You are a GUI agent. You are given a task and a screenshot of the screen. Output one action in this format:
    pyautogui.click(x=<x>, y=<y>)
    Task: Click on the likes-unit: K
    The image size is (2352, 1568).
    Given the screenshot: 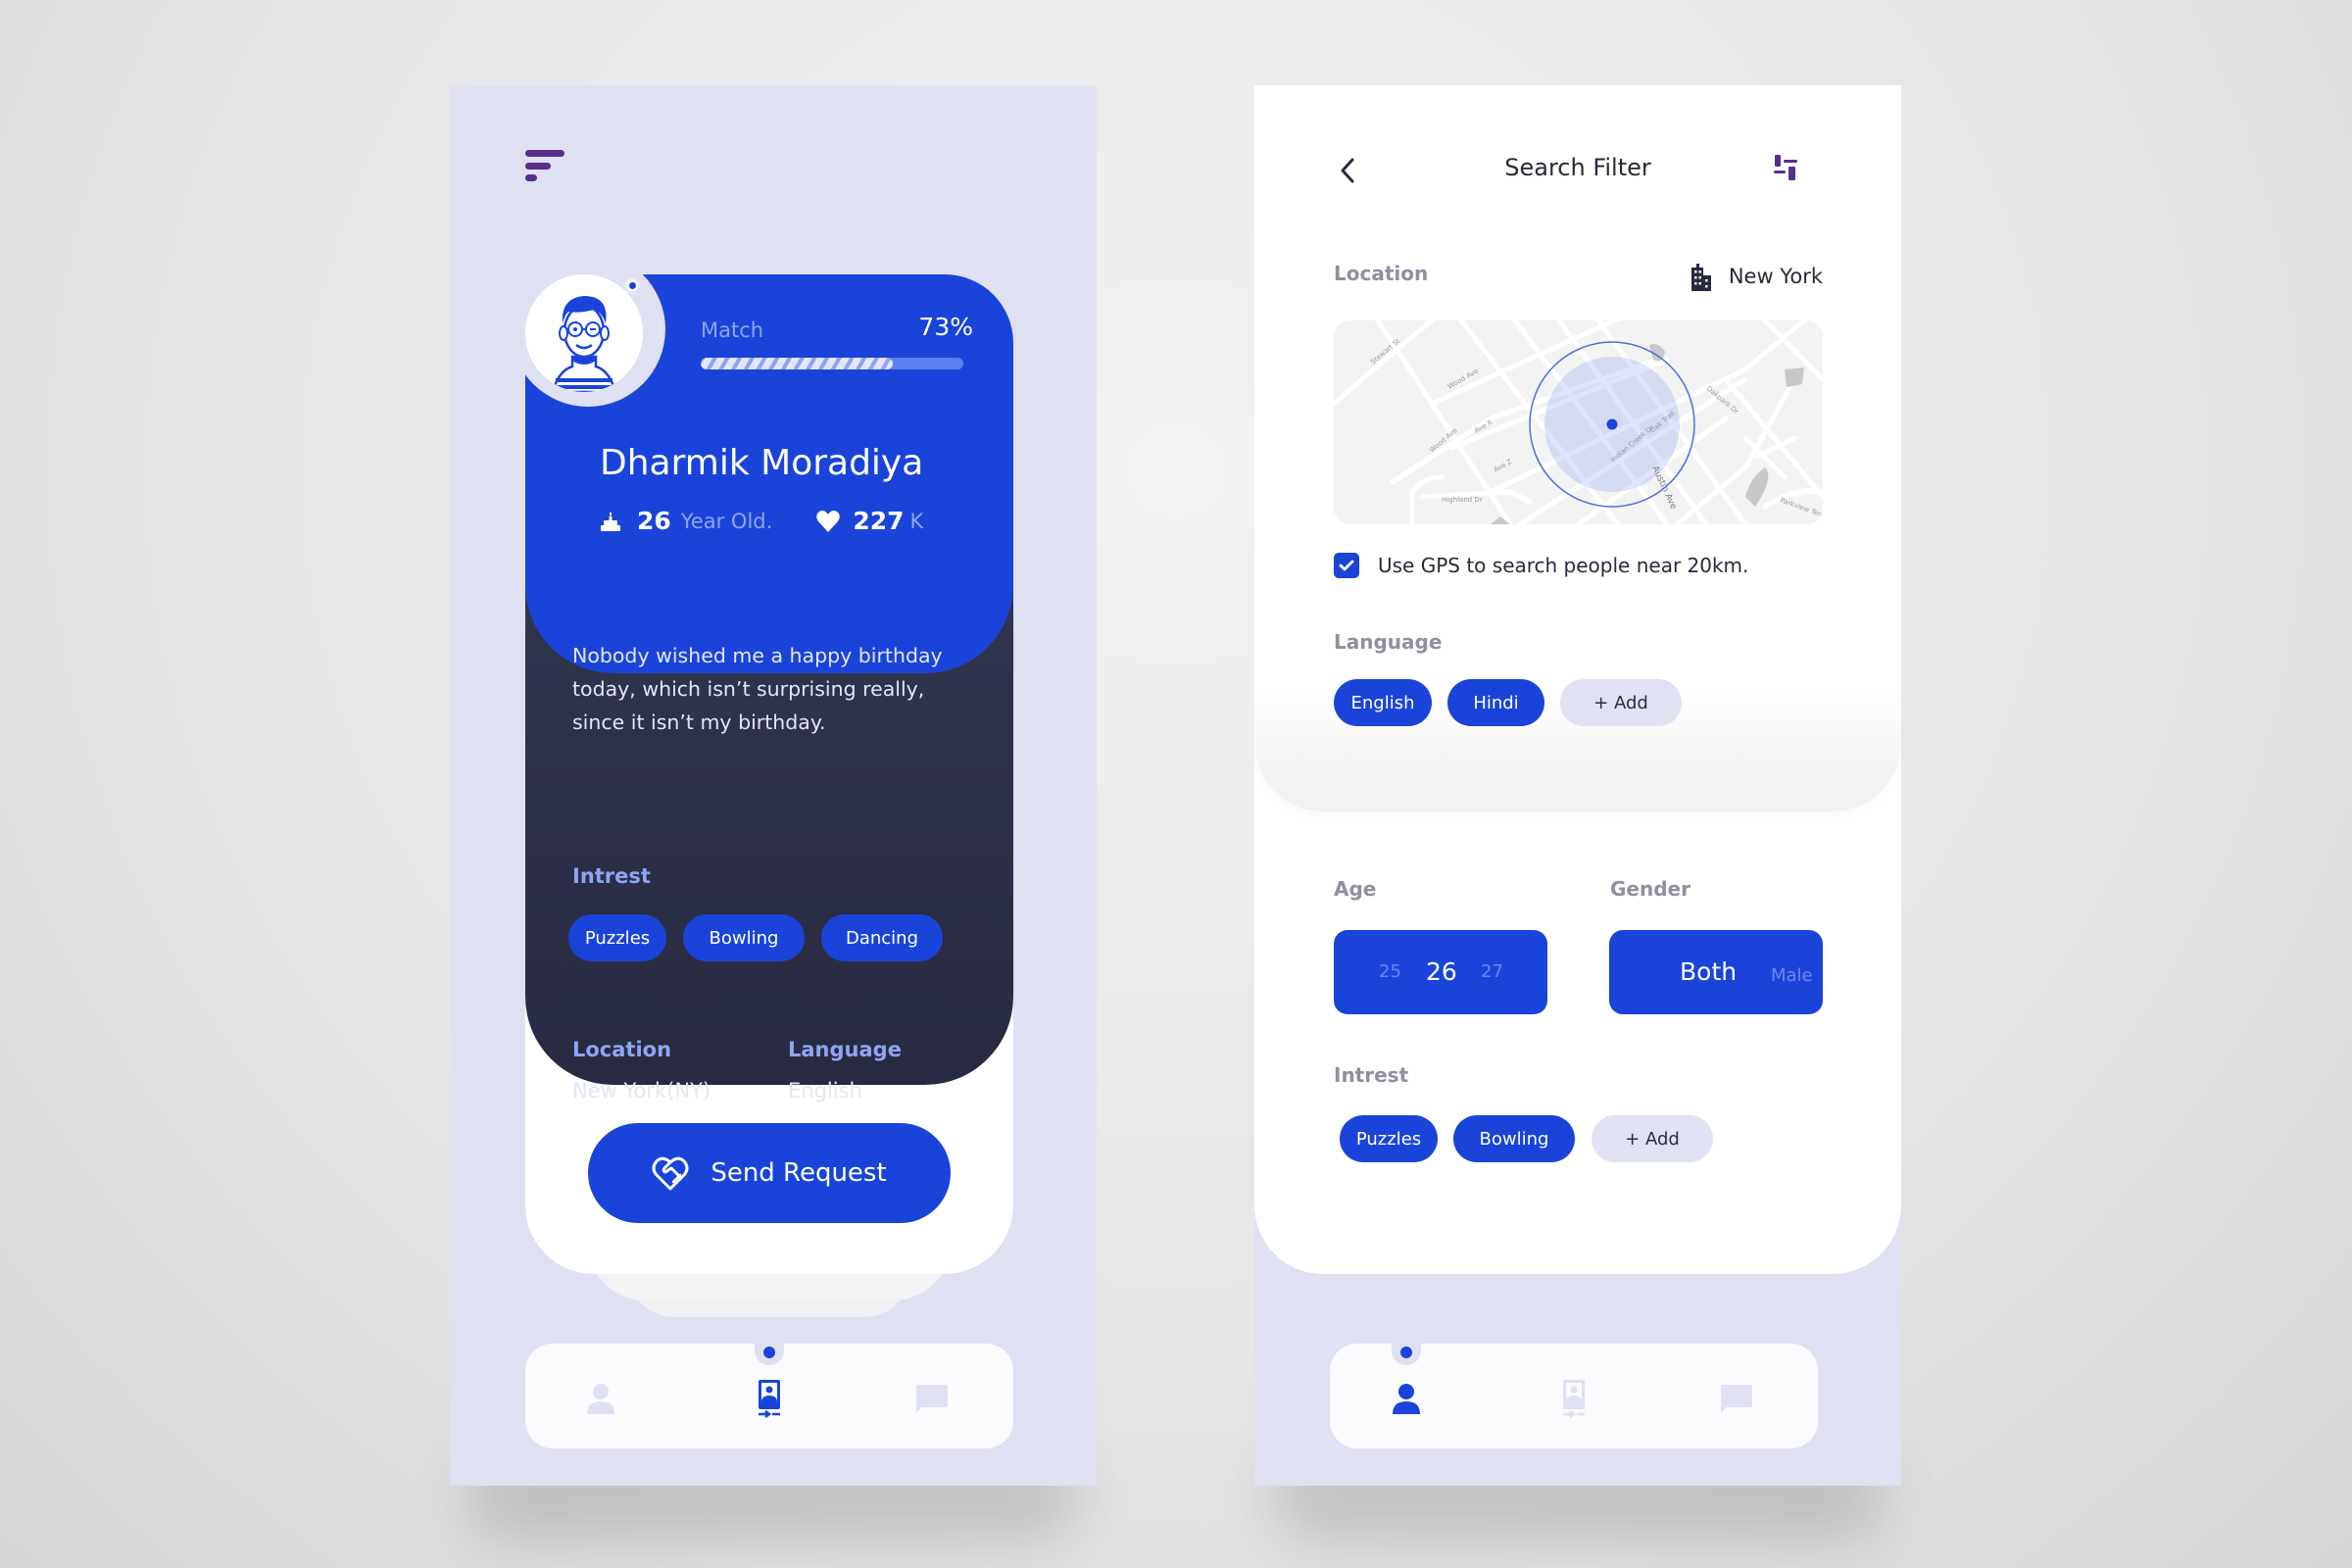 What is the action you would take?
    pyautogui.click(x=916, y=521)
    